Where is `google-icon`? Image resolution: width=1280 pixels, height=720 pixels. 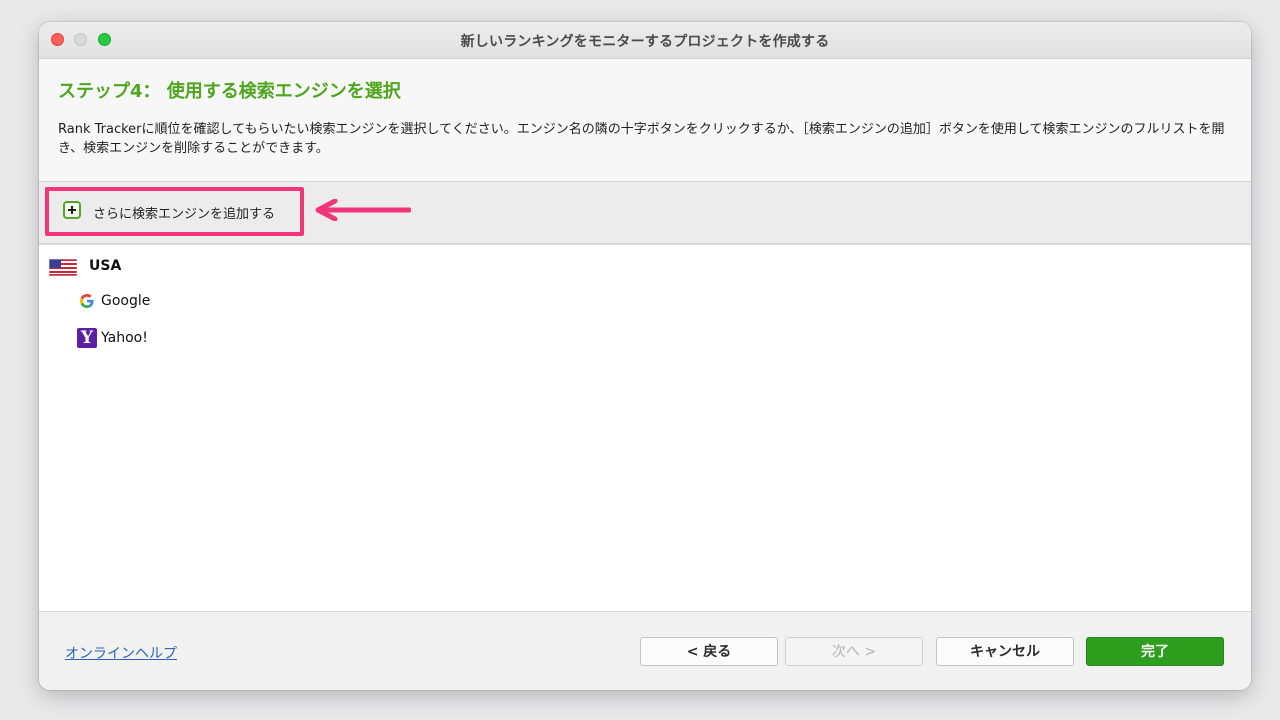
google-icon is located at coordinates (87, 301).